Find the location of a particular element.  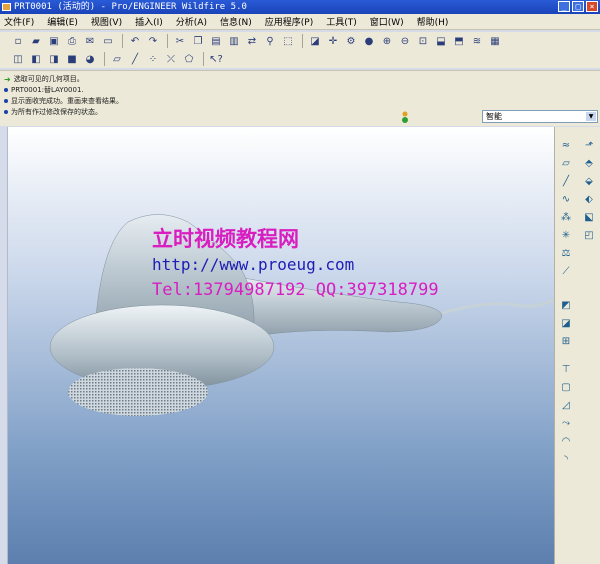

send-mail-icon: ✉ is located at coordinates (90, 41).